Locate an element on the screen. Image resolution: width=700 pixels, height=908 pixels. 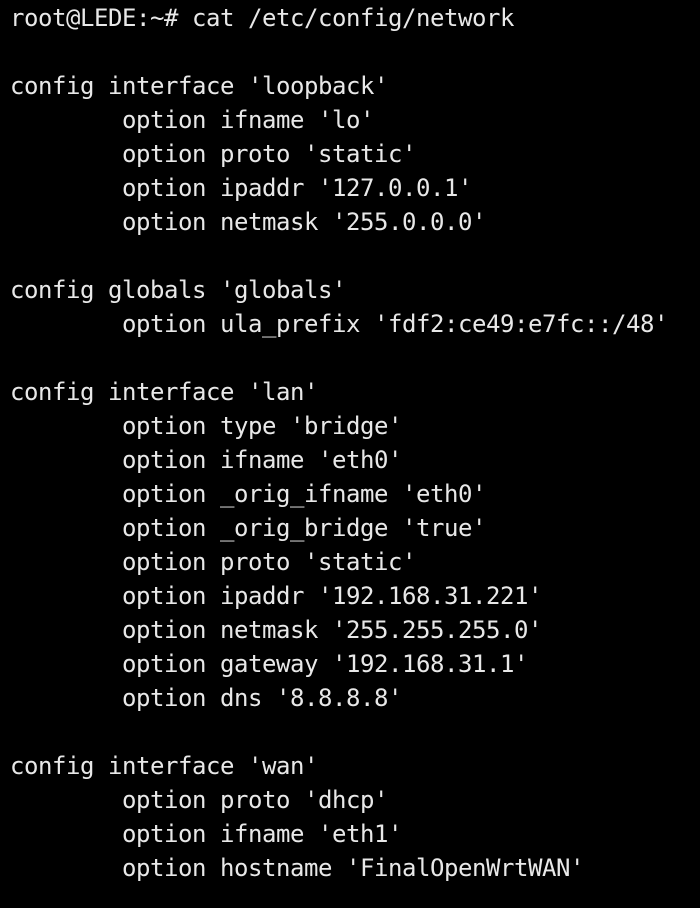
line-text: option type 'bridge' is located at coordinates (262, 426).